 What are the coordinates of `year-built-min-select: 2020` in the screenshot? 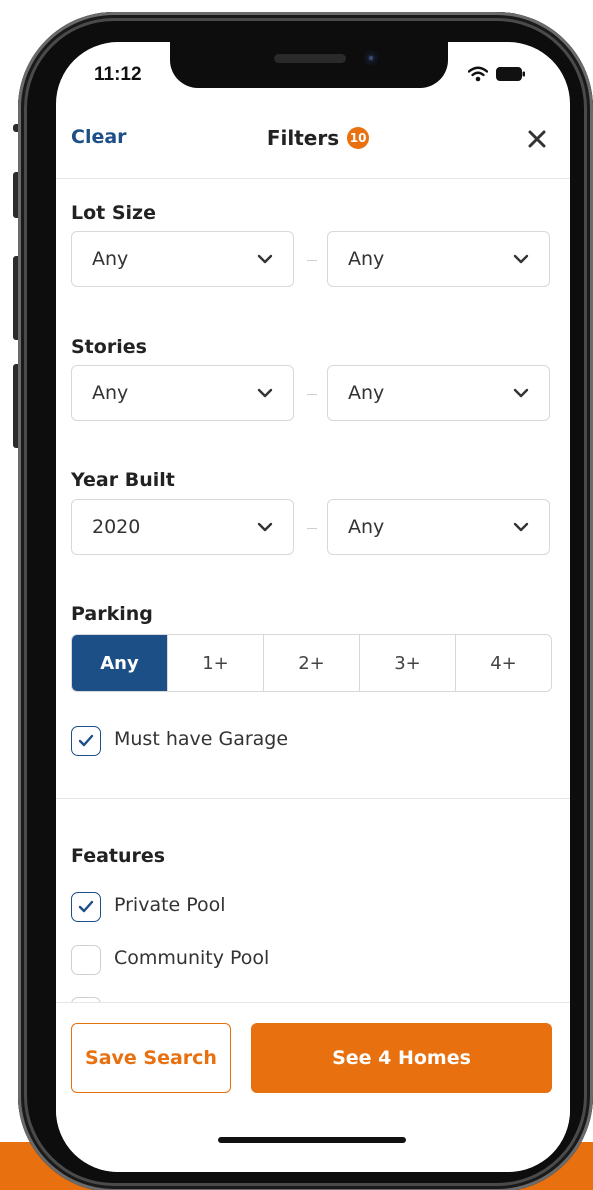 It's located at (182, 527).